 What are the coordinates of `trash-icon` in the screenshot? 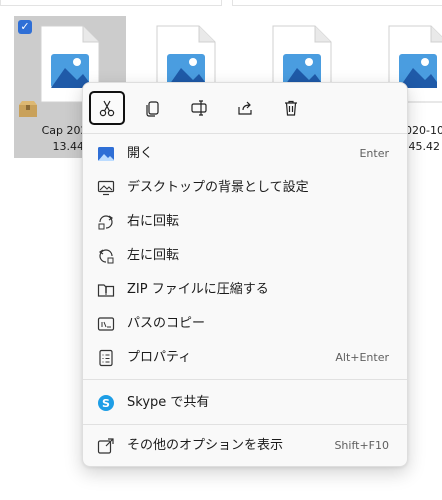 It's located at (291, 108).